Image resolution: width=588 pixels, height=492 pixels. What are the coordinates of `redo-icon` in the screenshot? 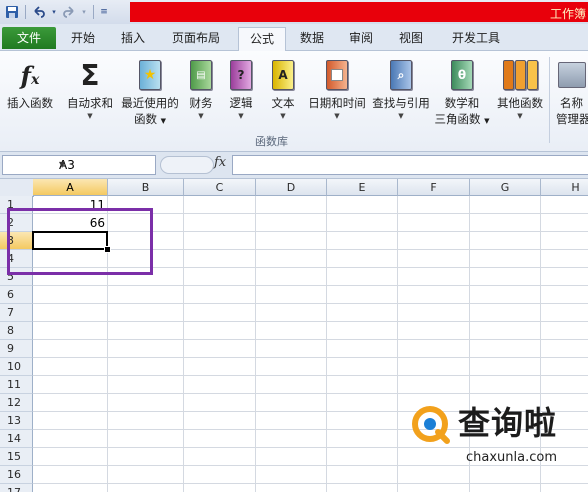 It's located at (69, 12).